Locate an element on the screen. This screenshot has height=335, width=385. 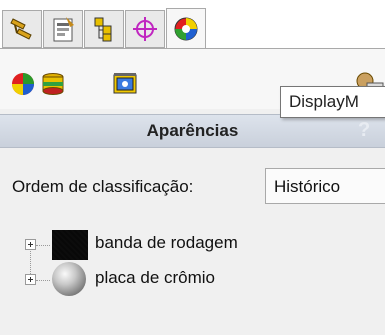
scenes-lights-cameras-icon is located at coordinates (125, 84).